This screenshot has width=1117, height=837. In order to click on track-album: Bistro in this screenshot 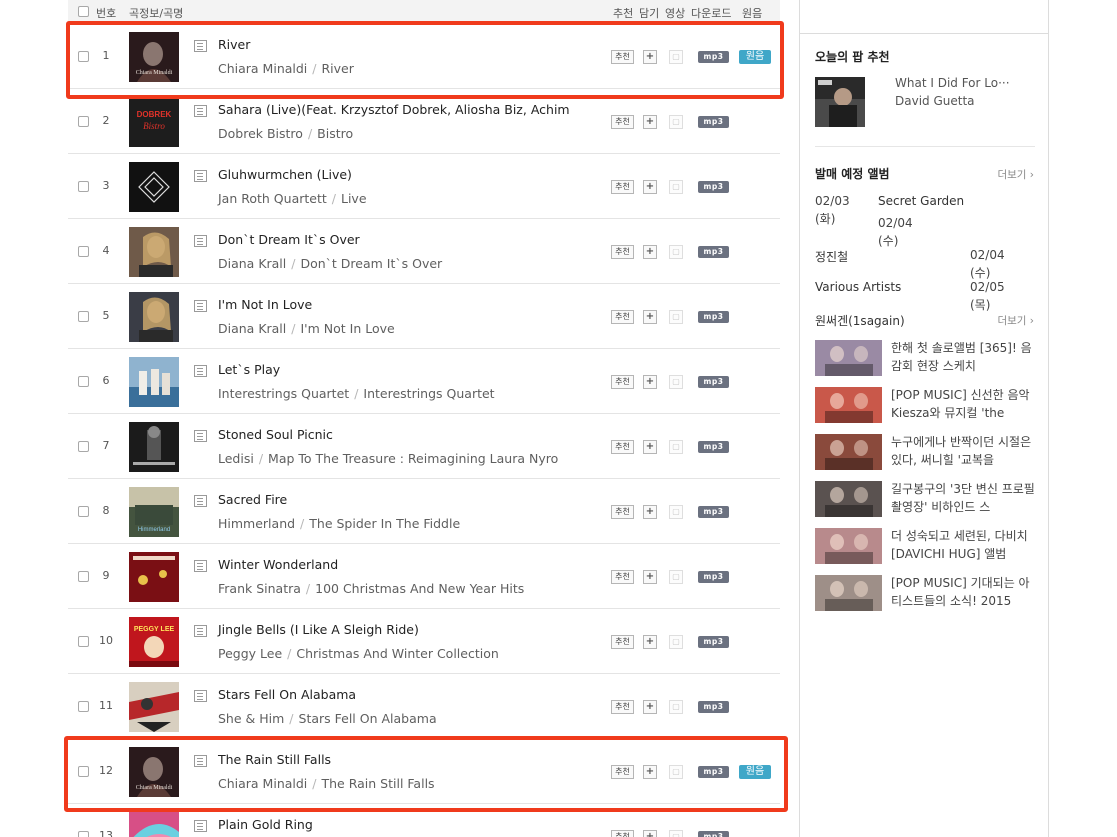, I will do `click(335, 133)`.